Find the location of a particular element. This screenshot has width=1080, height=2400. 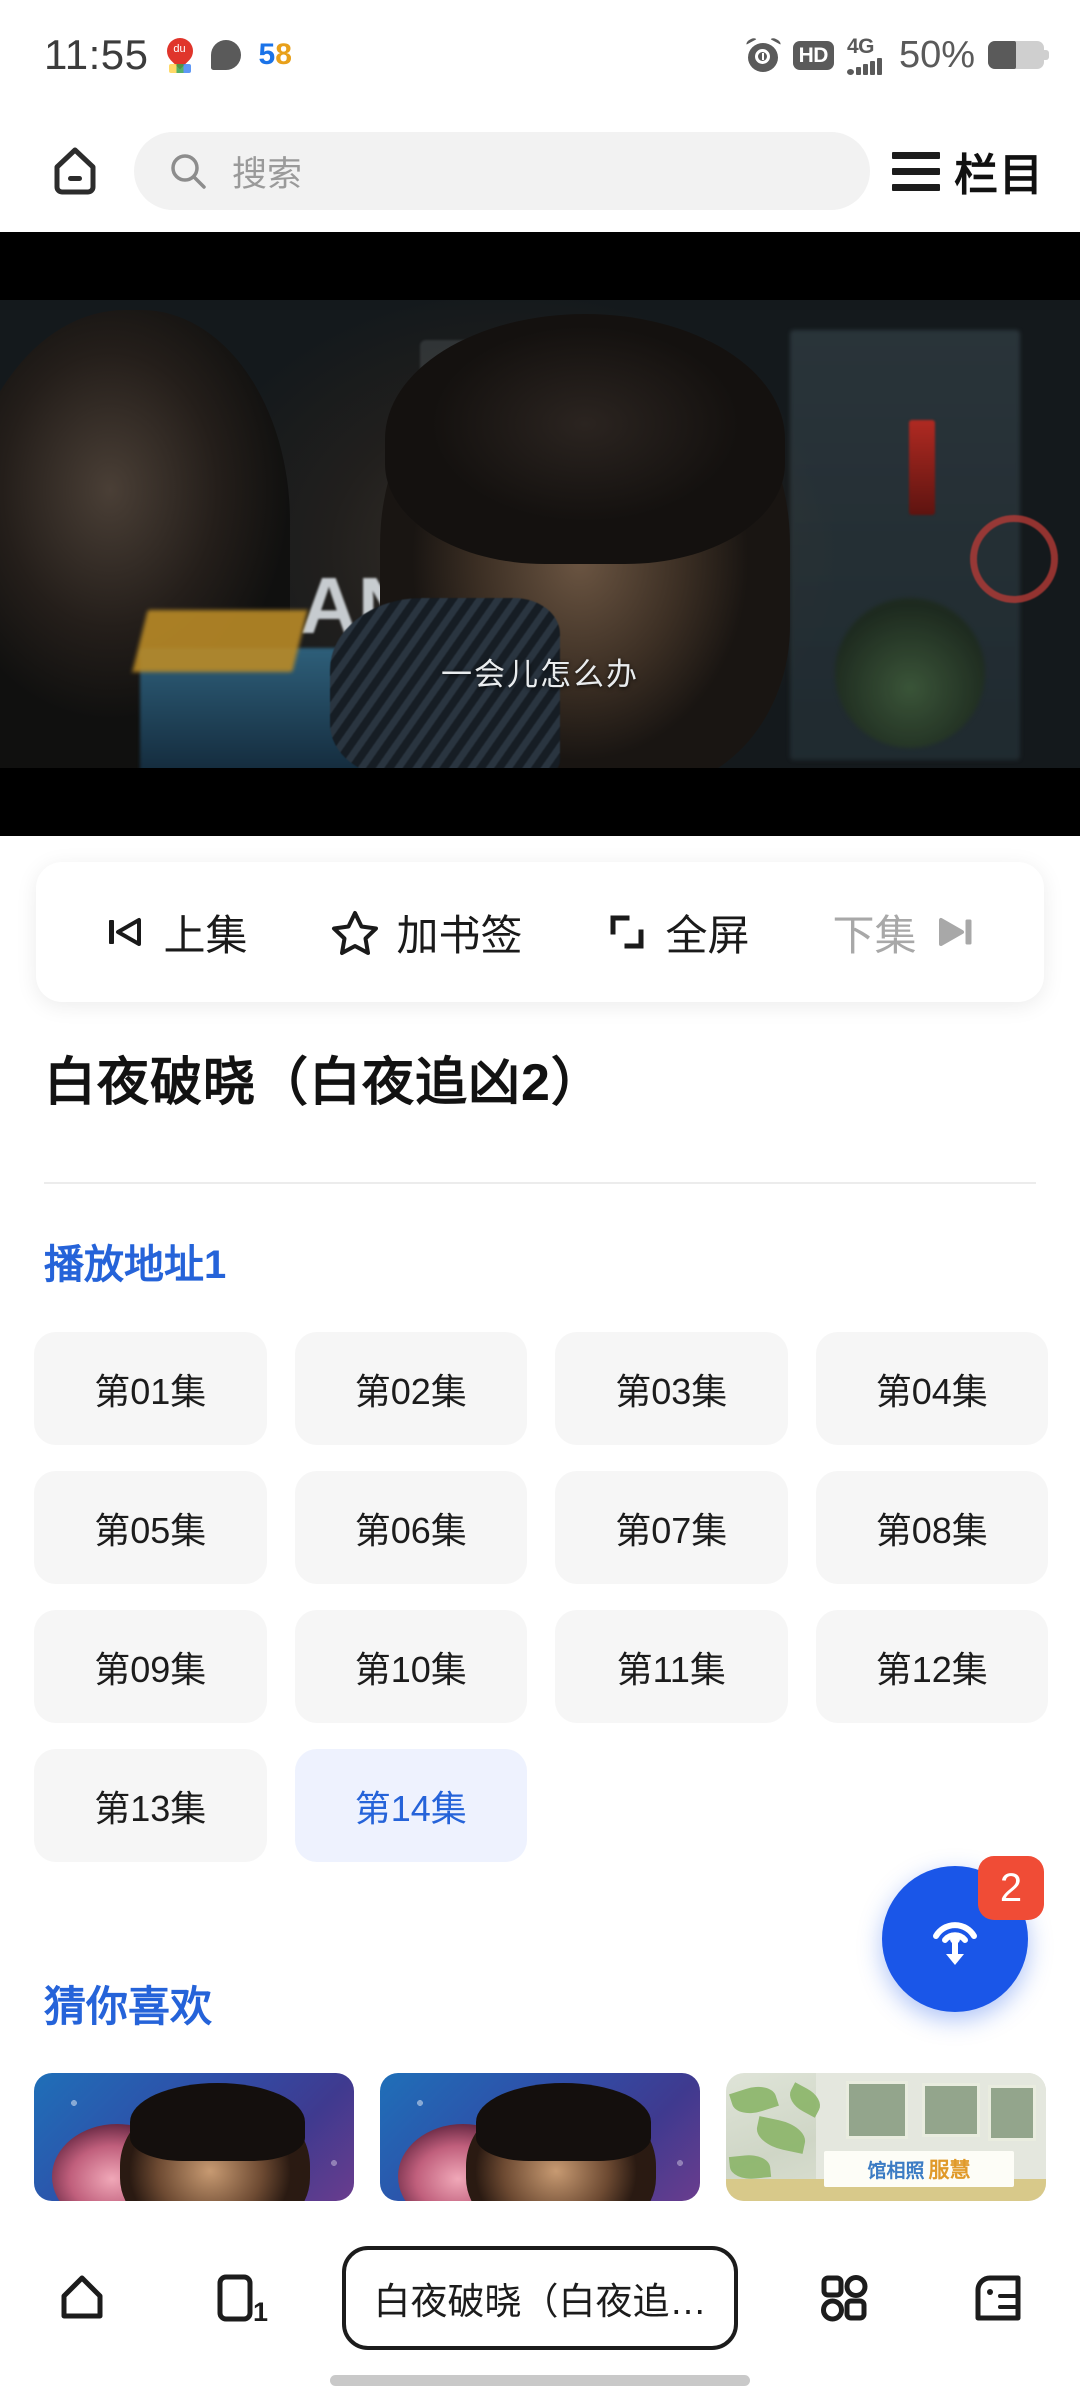

grid-apps-icon is located at coordinates (844, 2298).